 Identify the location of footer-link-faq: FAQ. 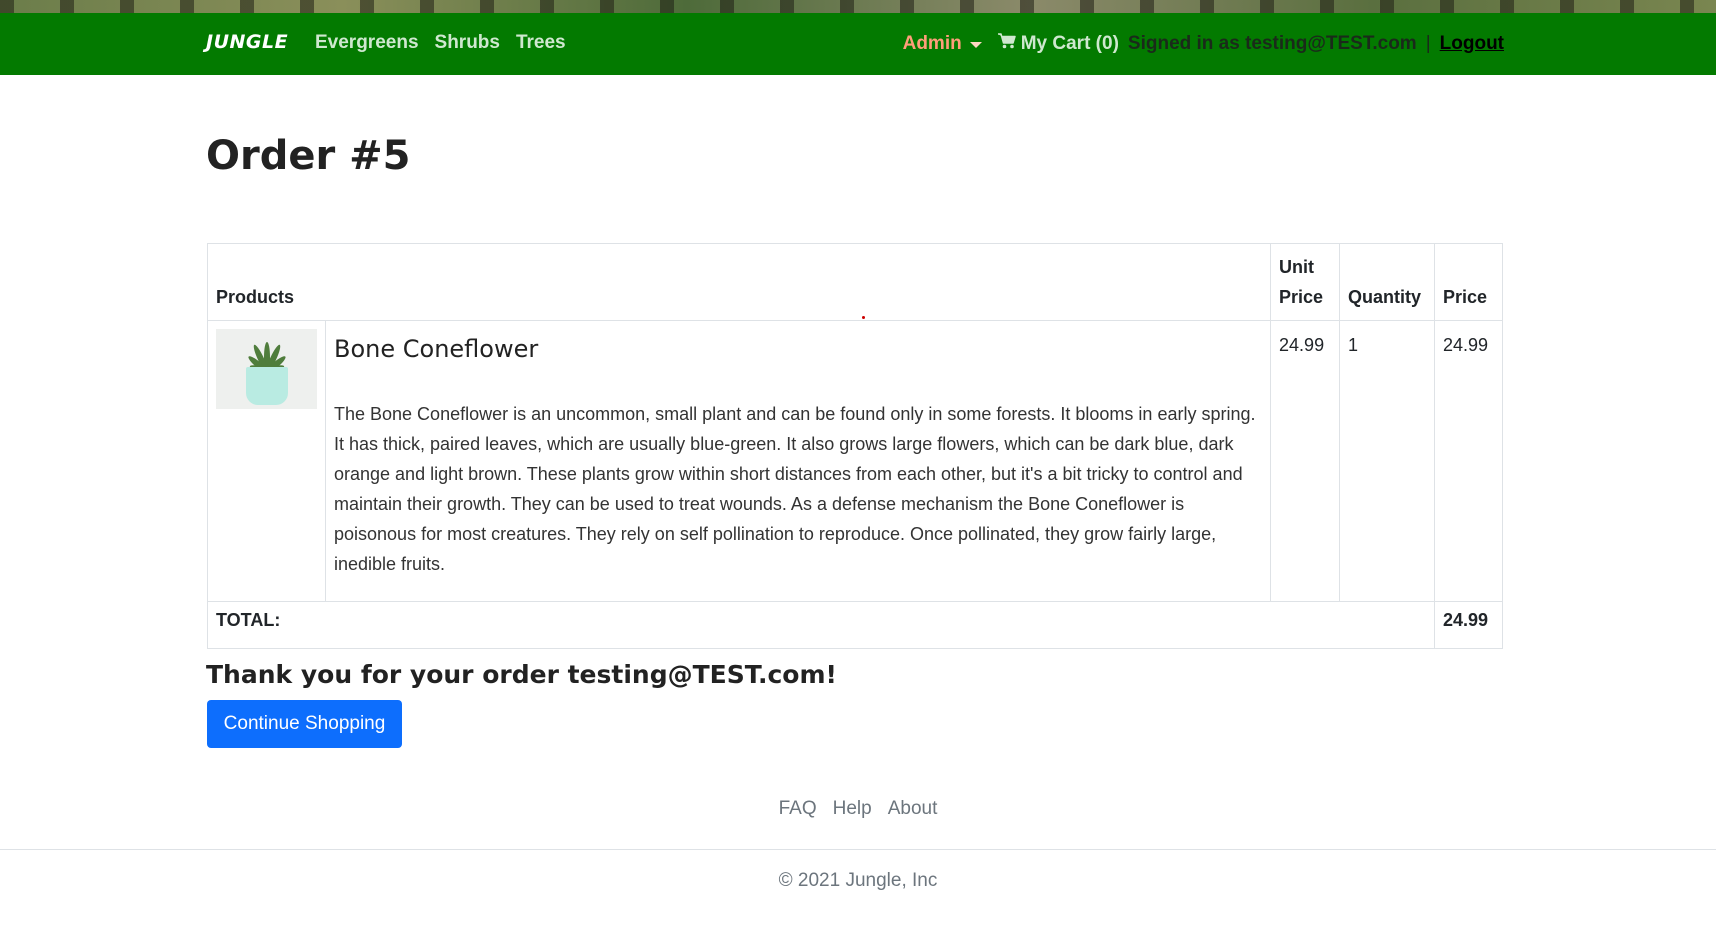
(798, 809).